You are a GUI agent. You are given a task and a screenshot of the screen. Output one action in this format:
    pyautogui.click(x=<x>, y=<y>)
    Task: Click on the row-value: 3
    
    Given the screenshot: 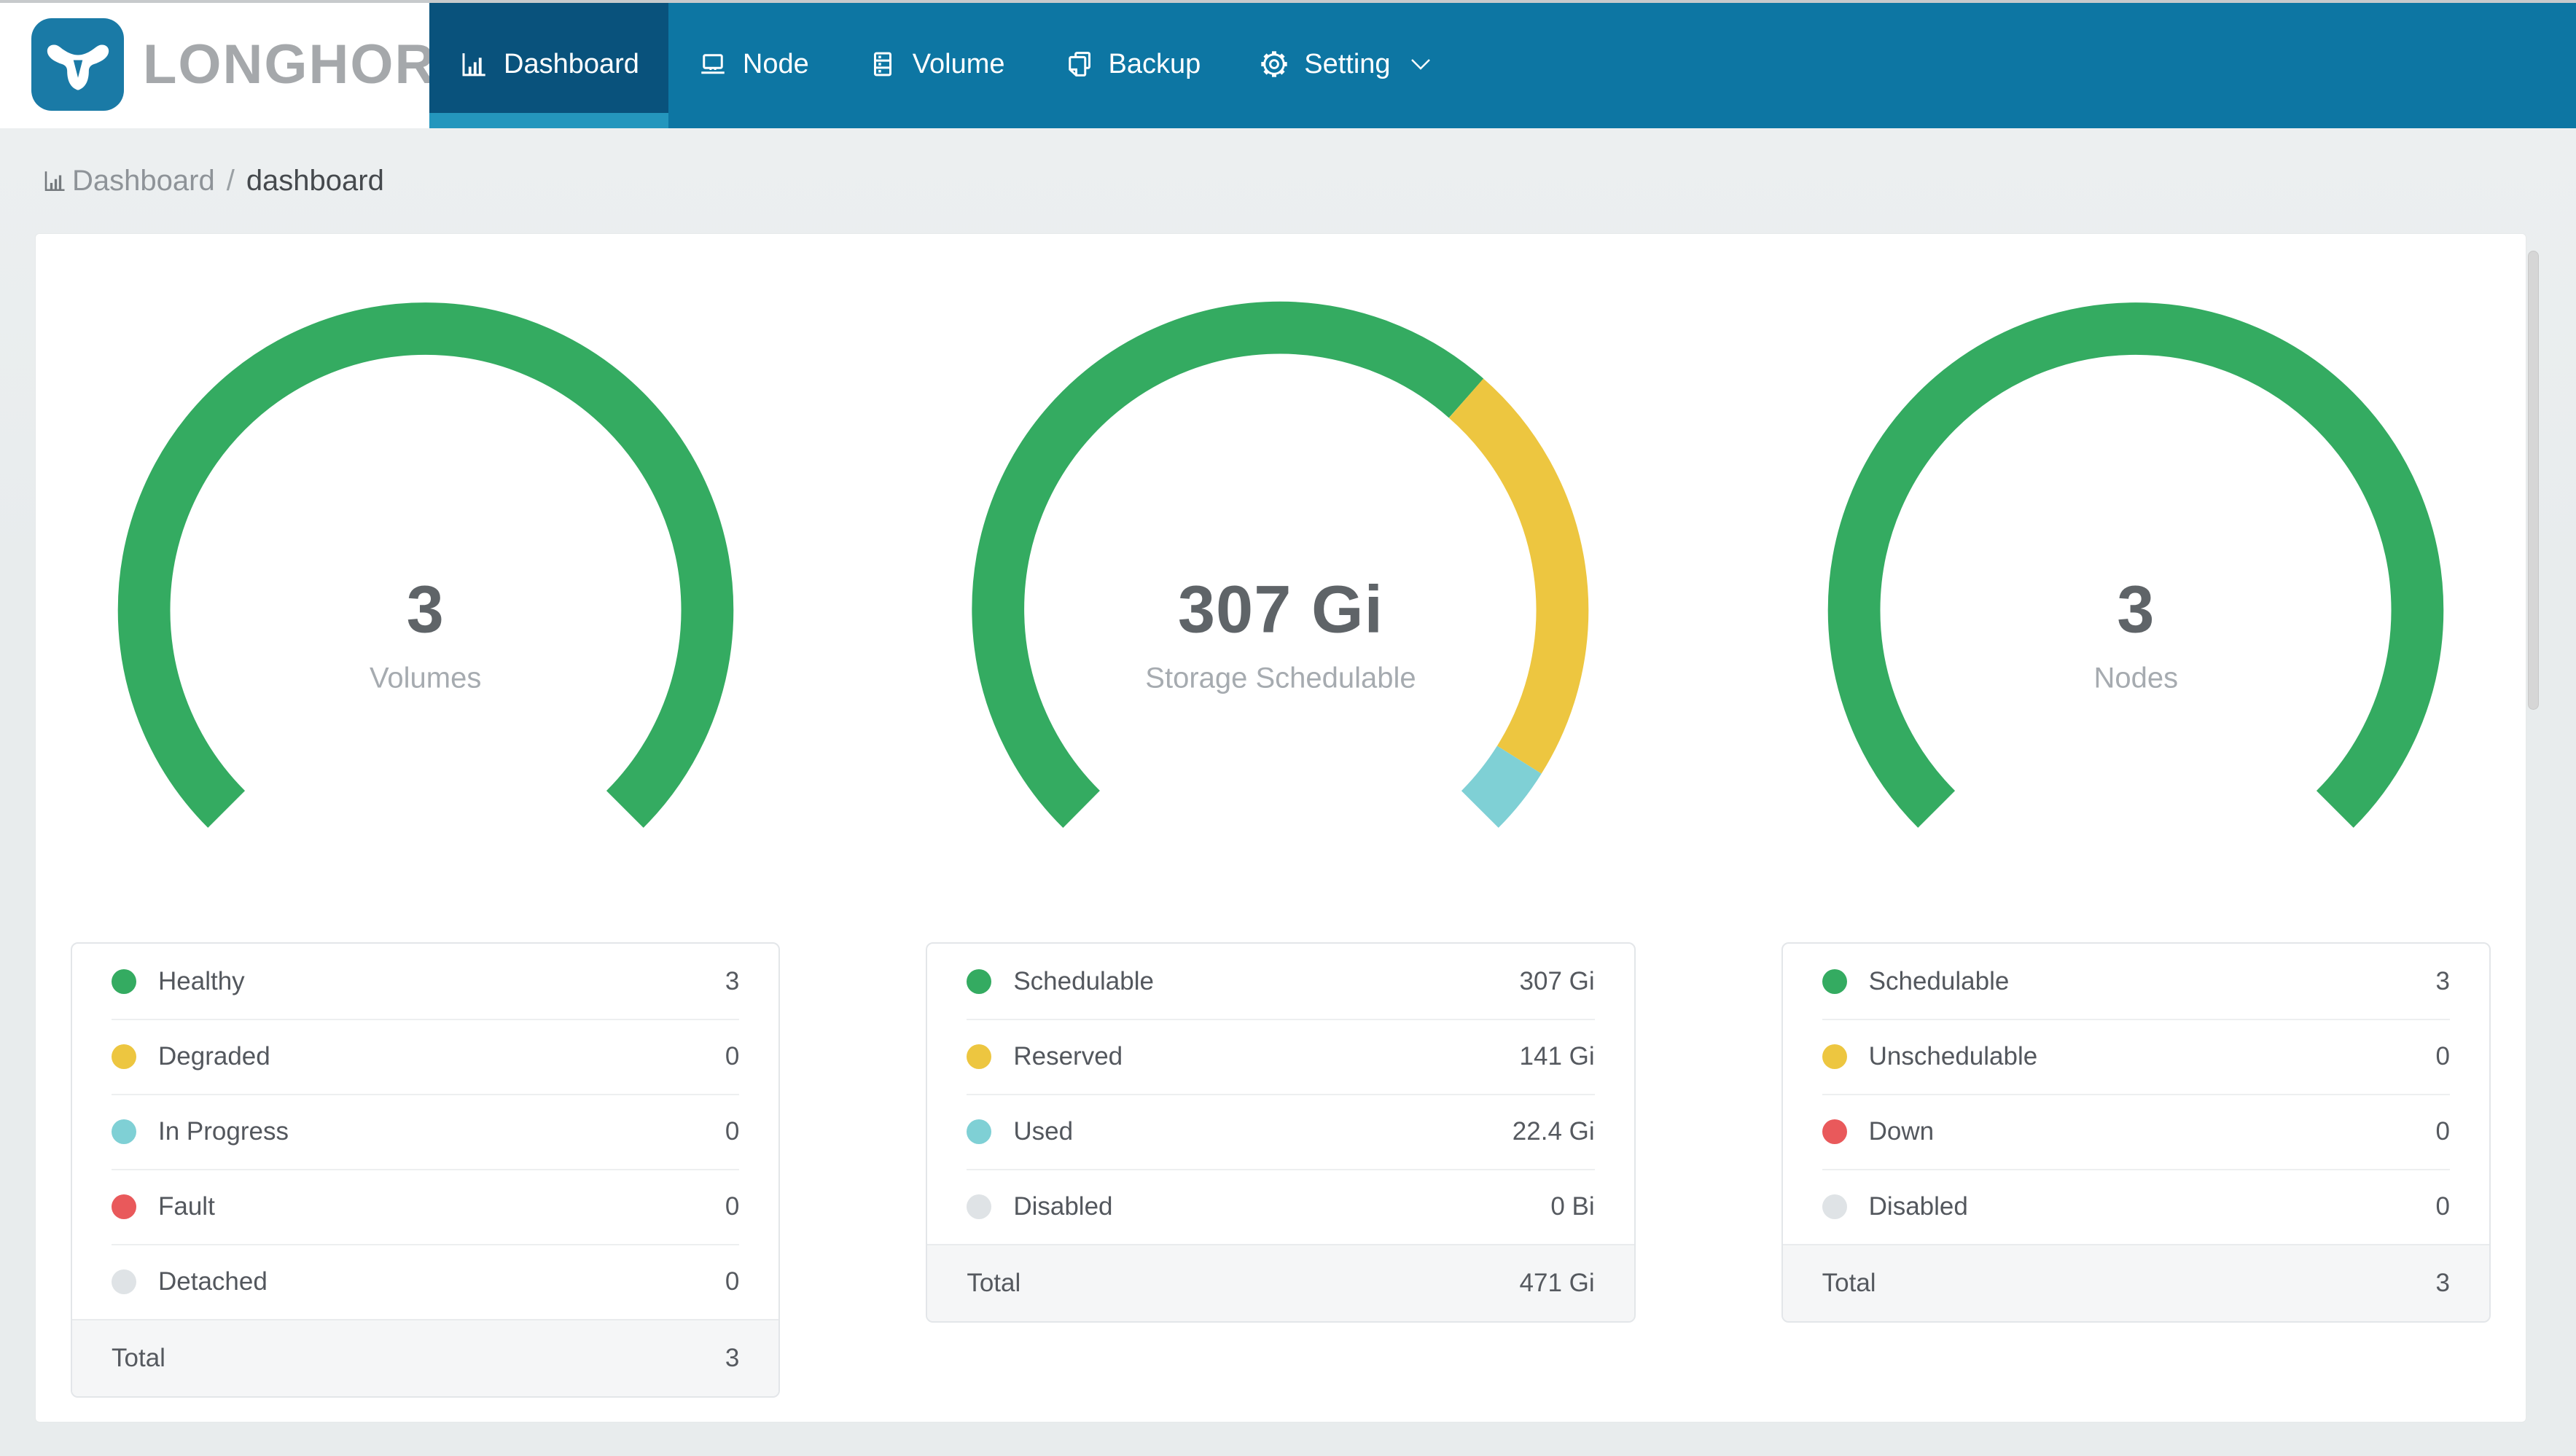 What is the action you would take?
    pyautogui.click(x=2442, y=981)
    